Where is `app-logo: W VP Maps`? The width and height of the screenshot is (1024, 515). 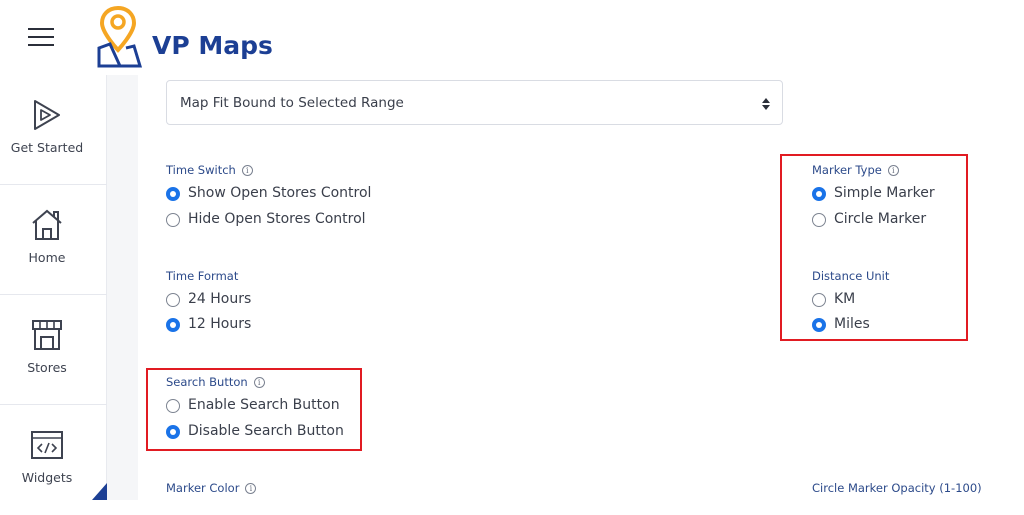
app-logo: W VP Maps is located at coordinates (184, 36).